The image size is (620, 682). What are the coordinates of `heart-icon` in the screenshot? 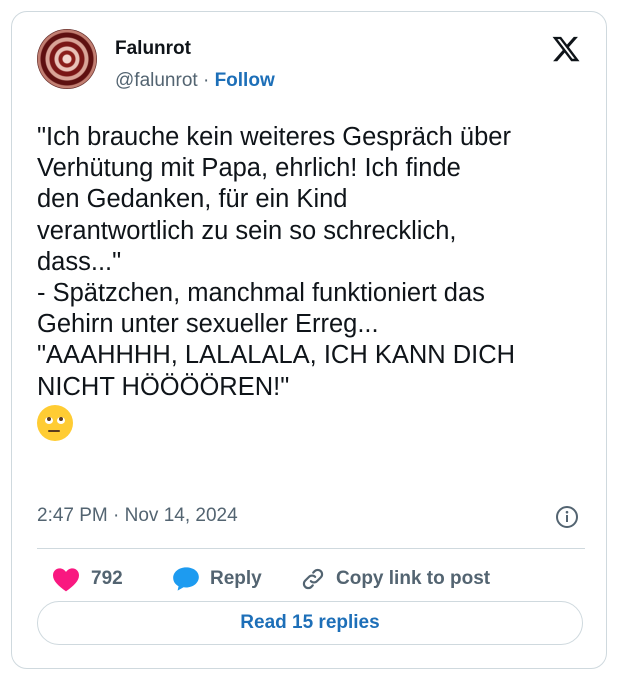 It's located at (66, 580).